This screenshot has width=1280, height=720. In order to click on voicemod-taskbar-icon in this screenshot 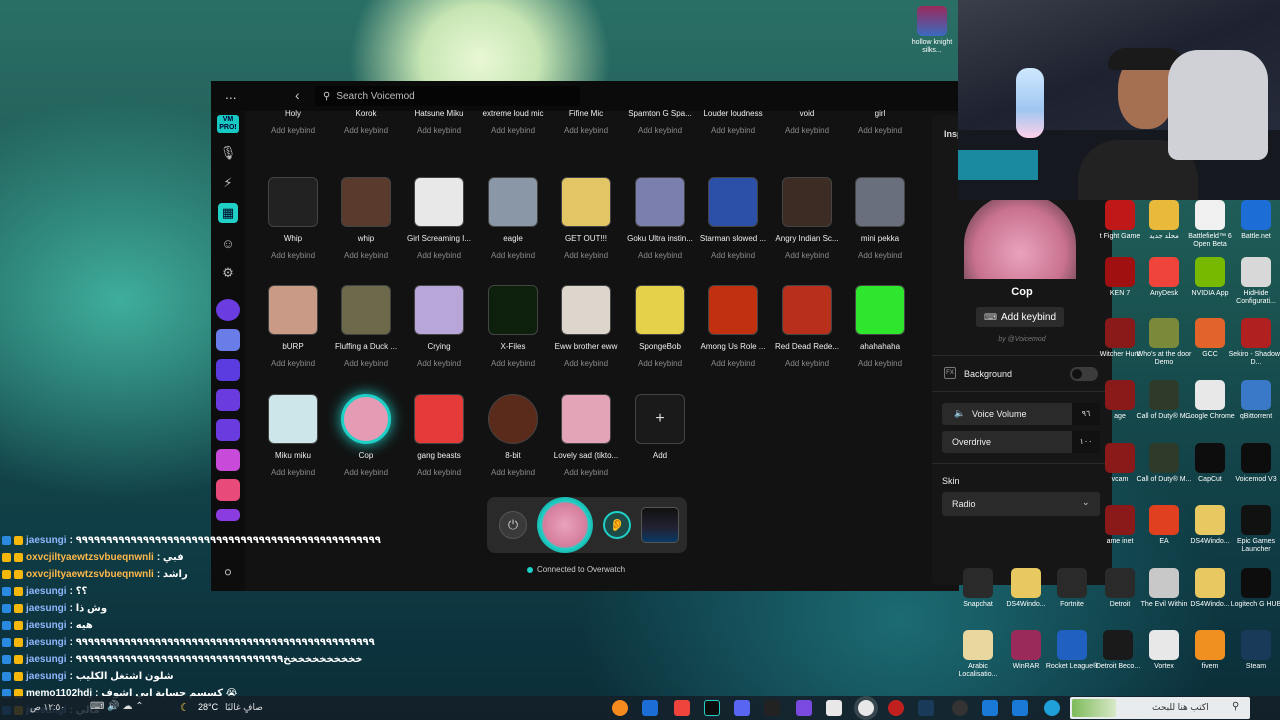, I will do `click(712, 708)`.